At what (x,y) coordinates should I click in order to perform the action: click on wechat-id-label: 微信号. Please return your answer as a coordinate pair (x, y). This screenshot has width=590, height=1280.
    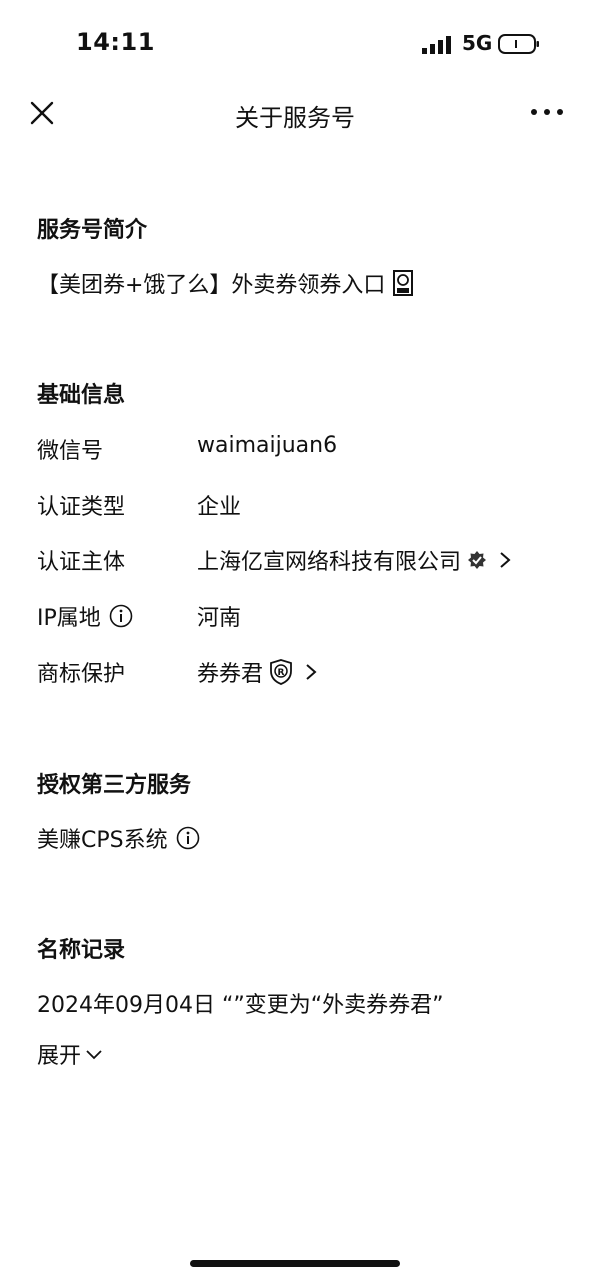
    Looking at the image, I should click on (70, 451).